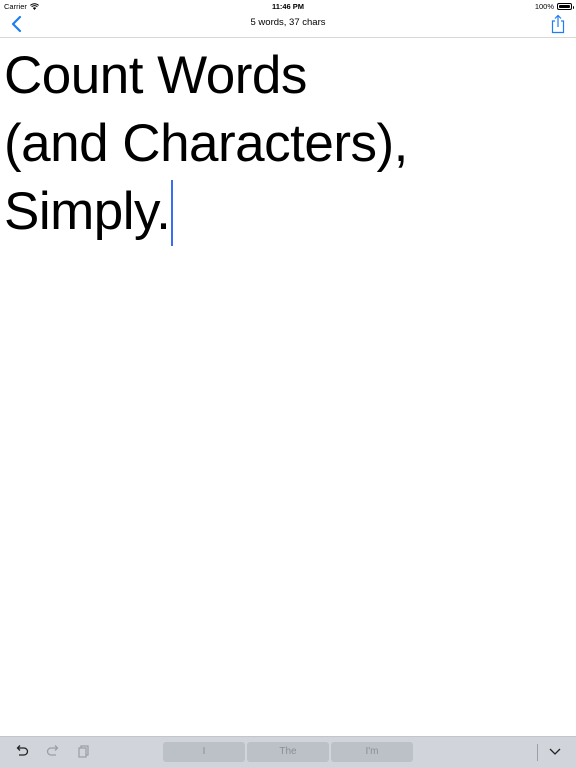 Image resolution: width=576 pixels, height=768 pixels. I want to click on editor-line-2: (and Characters),, so click(206, 143).